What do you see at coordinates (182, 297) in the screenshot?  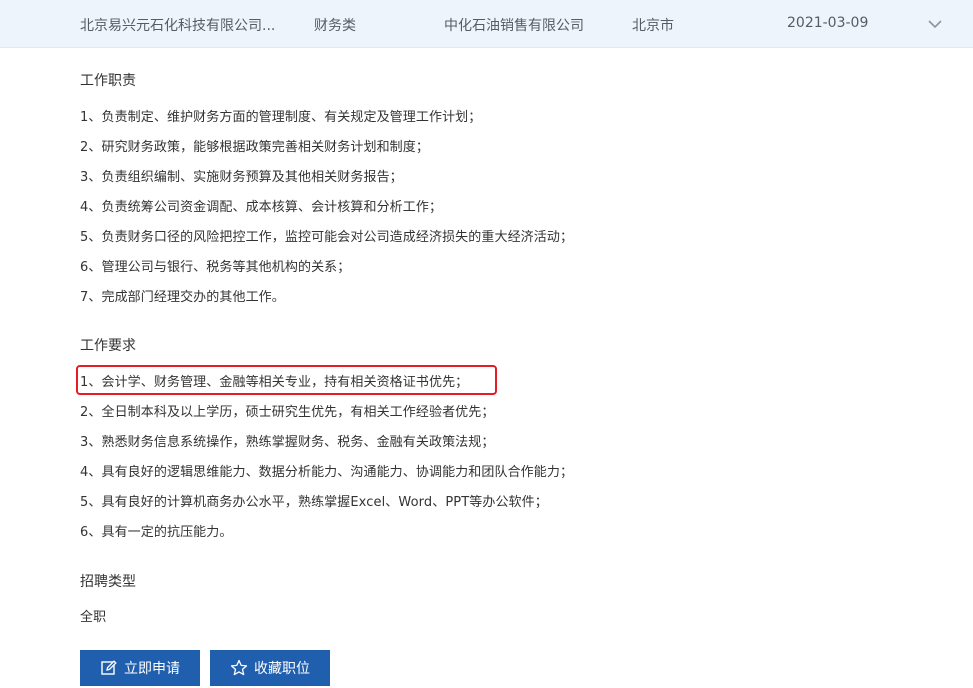 I see `duty-item: 7、完成部门经理交办的其他工作。` at bounding box center [182, 297].